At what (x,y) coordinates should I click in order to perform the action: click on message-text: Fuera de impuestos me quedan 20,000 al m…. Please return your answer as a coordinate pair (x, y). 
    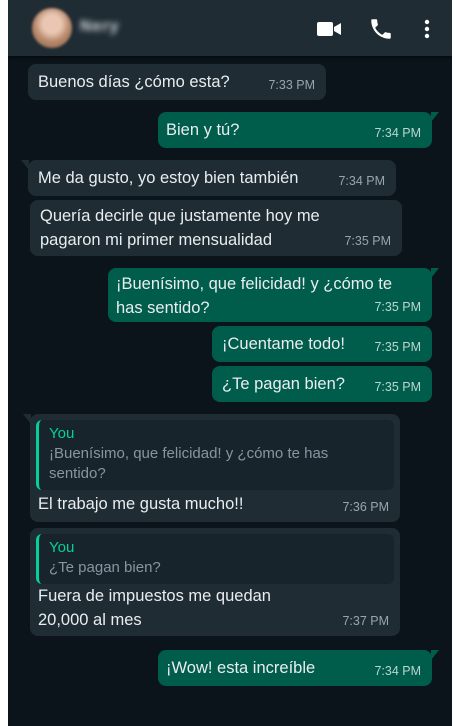
    Looking at the image, I should click on (154, 608).